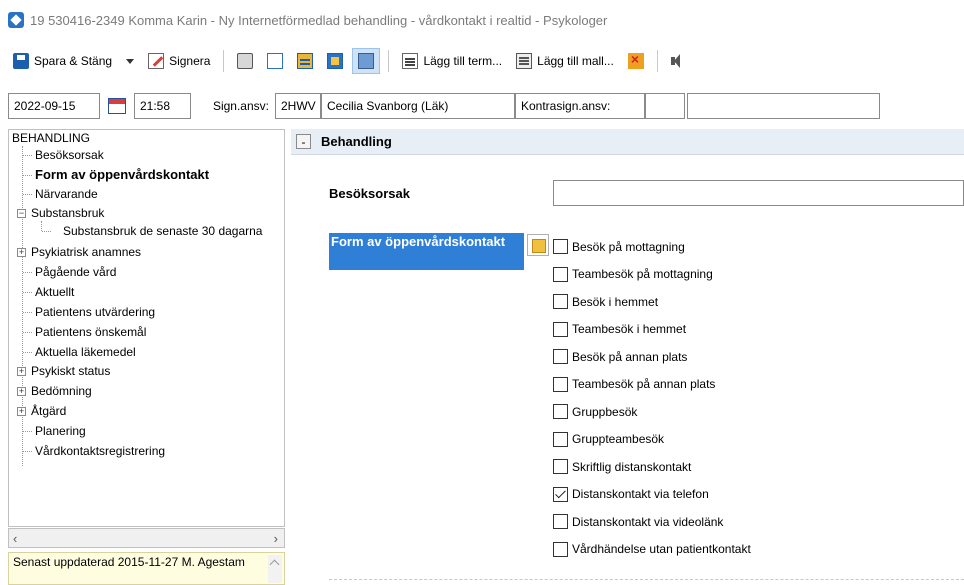  I want to click on dictation-button, so click(676, 61).